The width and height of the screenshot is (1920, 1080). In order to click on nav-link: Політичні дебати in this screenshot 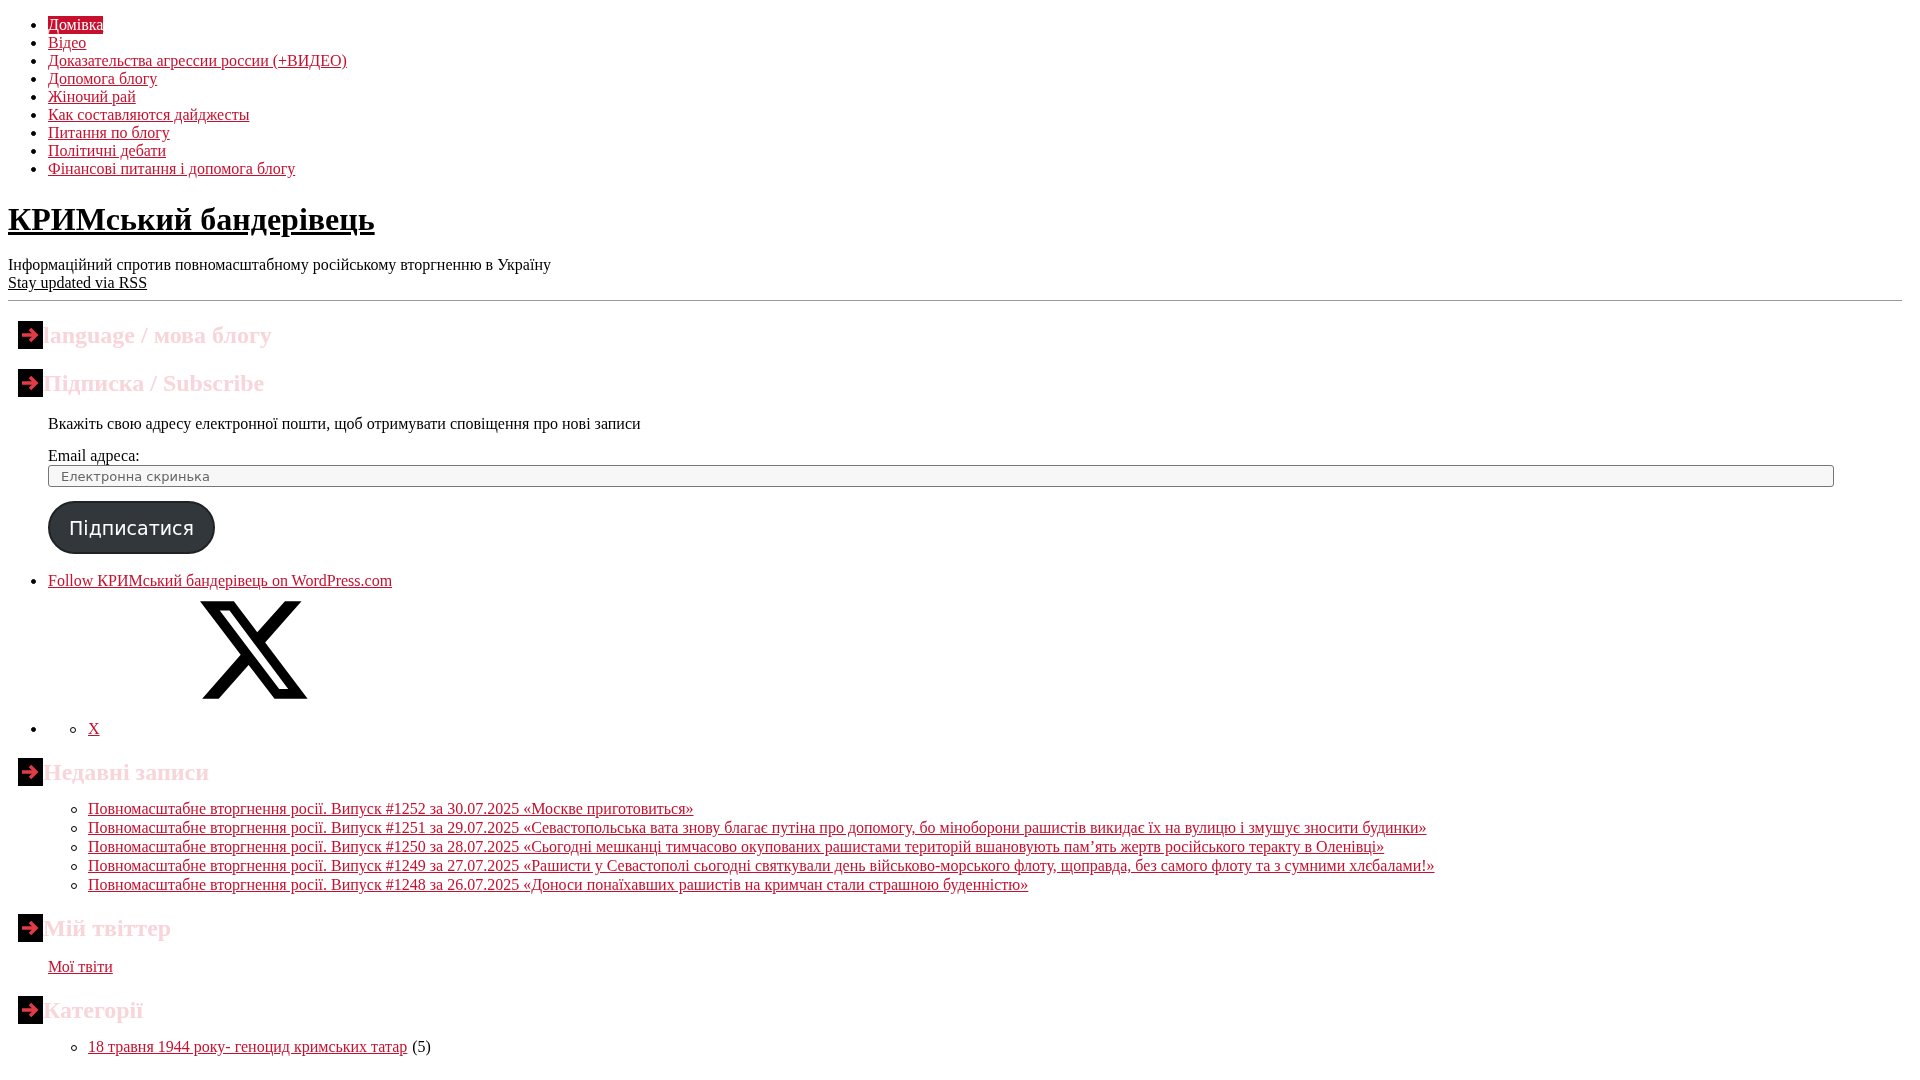, I will do `click(107, 151)`.